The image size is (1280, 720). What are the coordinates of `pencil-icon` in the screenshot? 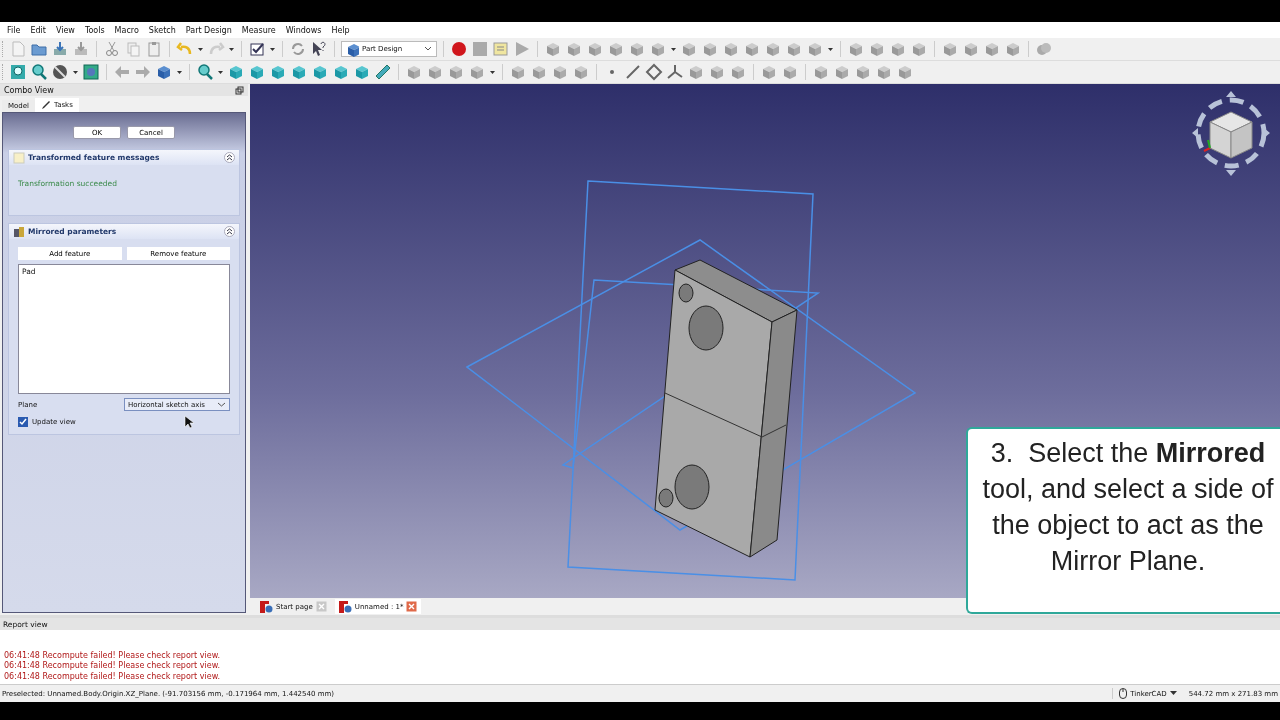 It's located at (46, 105).